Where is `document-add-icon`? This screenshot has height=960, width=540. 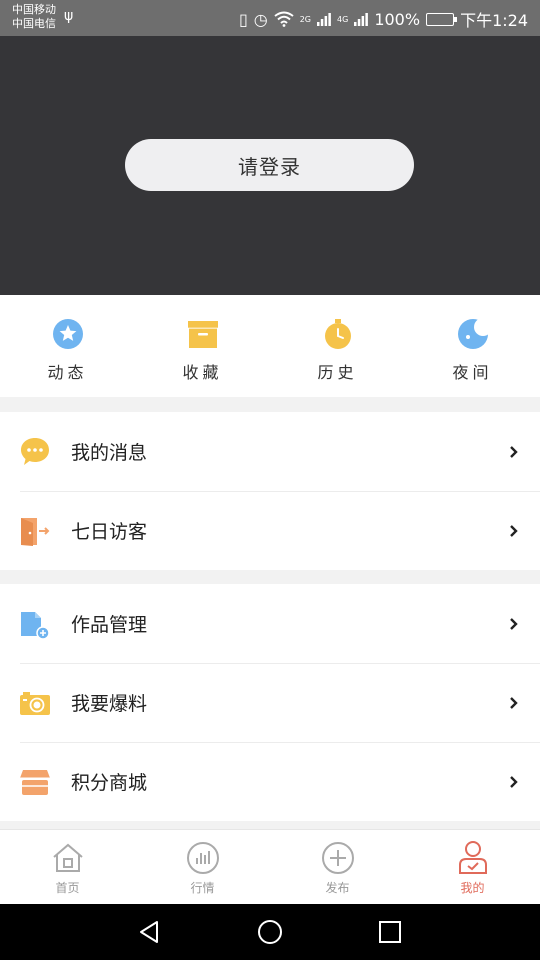 document-add-icon is located at coordinates (35, 625).